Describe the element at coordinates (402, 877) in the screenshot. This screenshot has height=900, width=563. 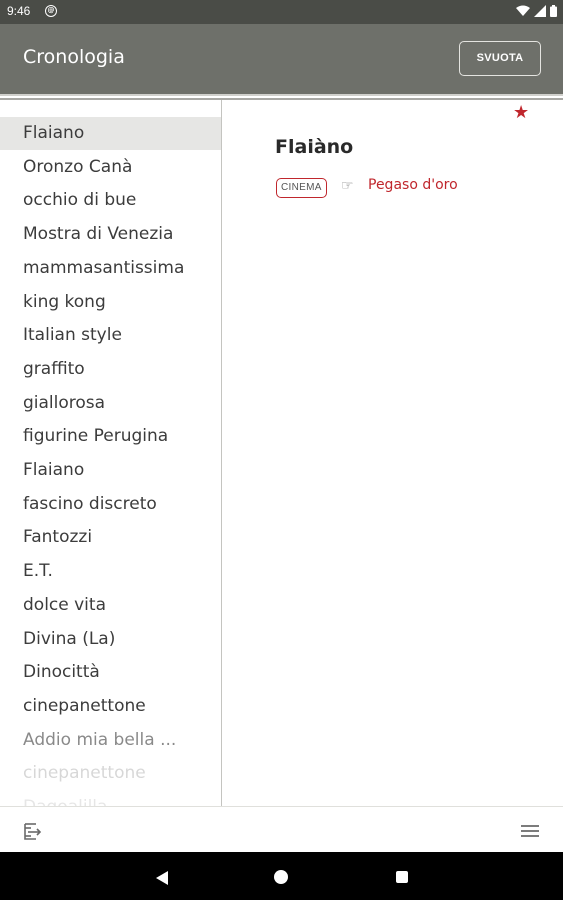
I see `recents-icon` at that location.